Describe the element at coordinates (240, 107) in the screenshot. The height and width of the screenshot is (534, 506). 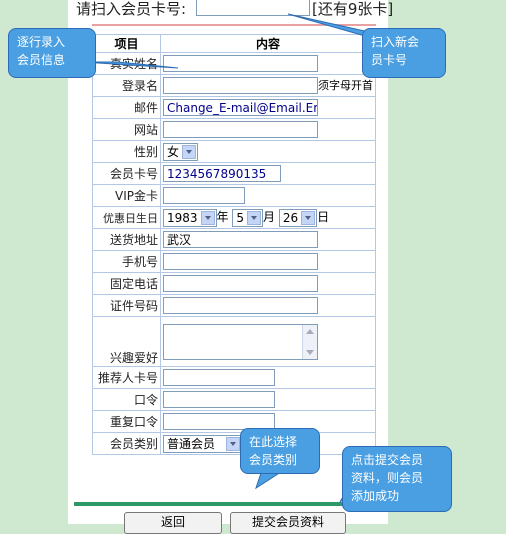
I see `email-input: Change_E-mail@Email.Er` at that location.